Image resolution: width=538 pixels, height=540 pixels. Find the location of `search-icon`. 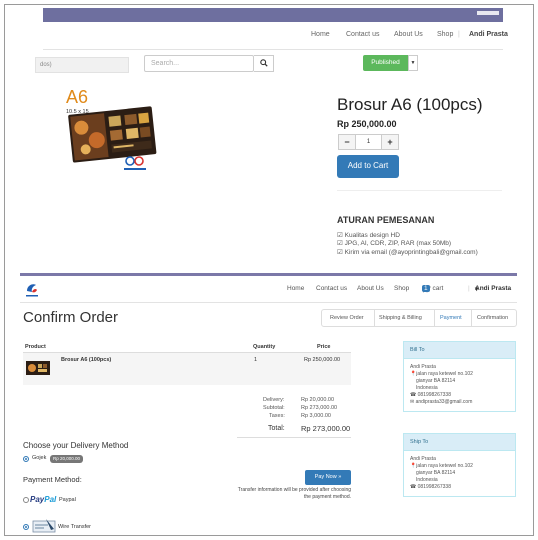

search-icon is located at coordinates (263, 63).